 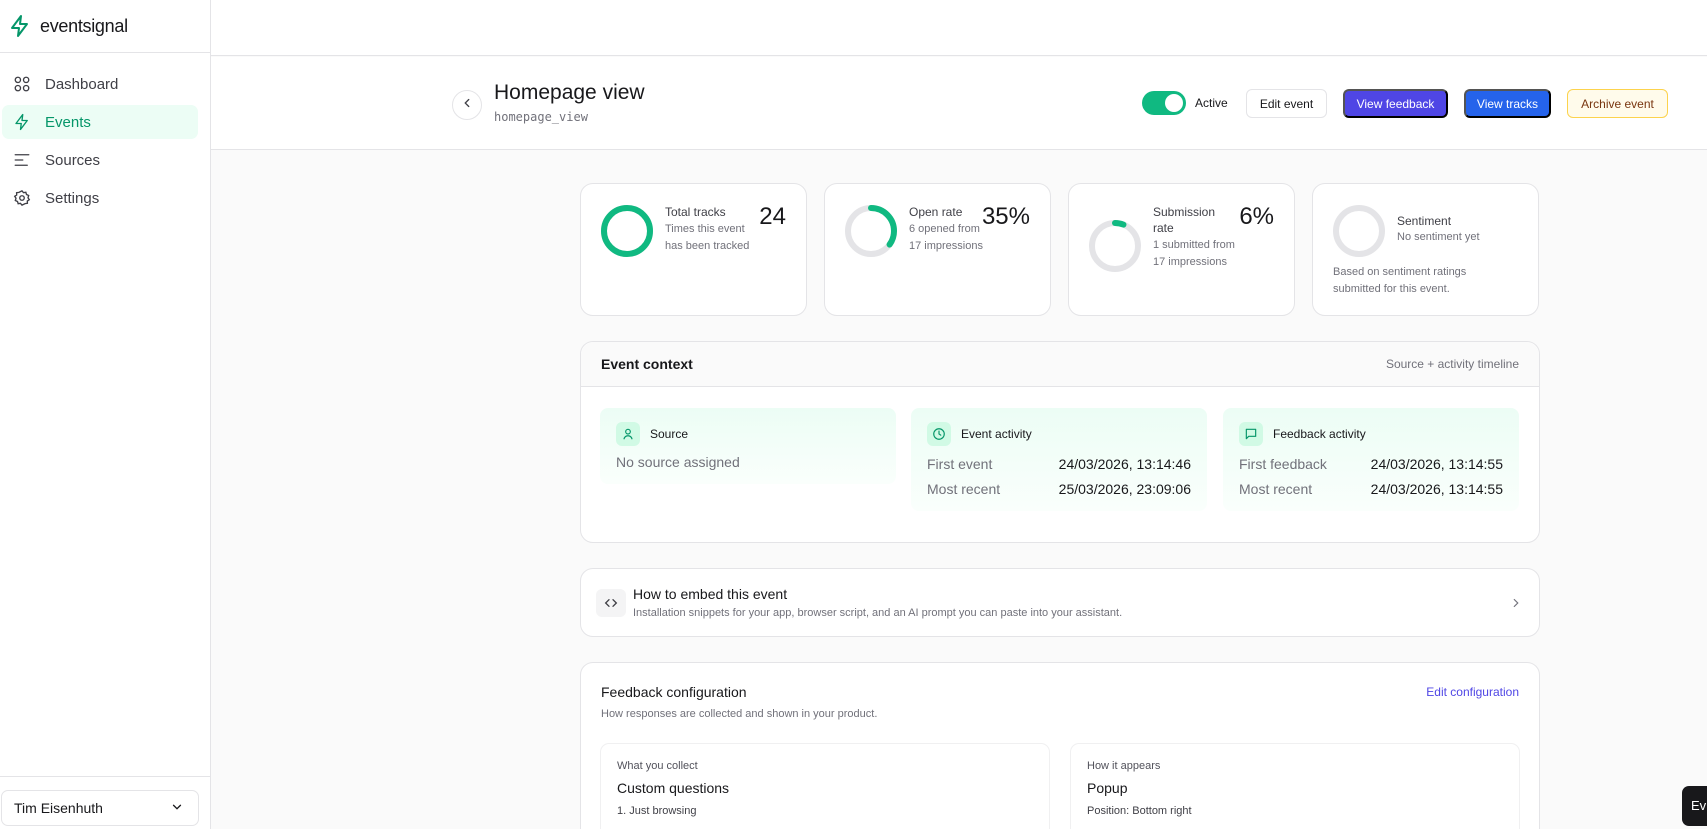 I want to click on edit-configuration-link: Edit configuration, so click(x=1472, y=692).